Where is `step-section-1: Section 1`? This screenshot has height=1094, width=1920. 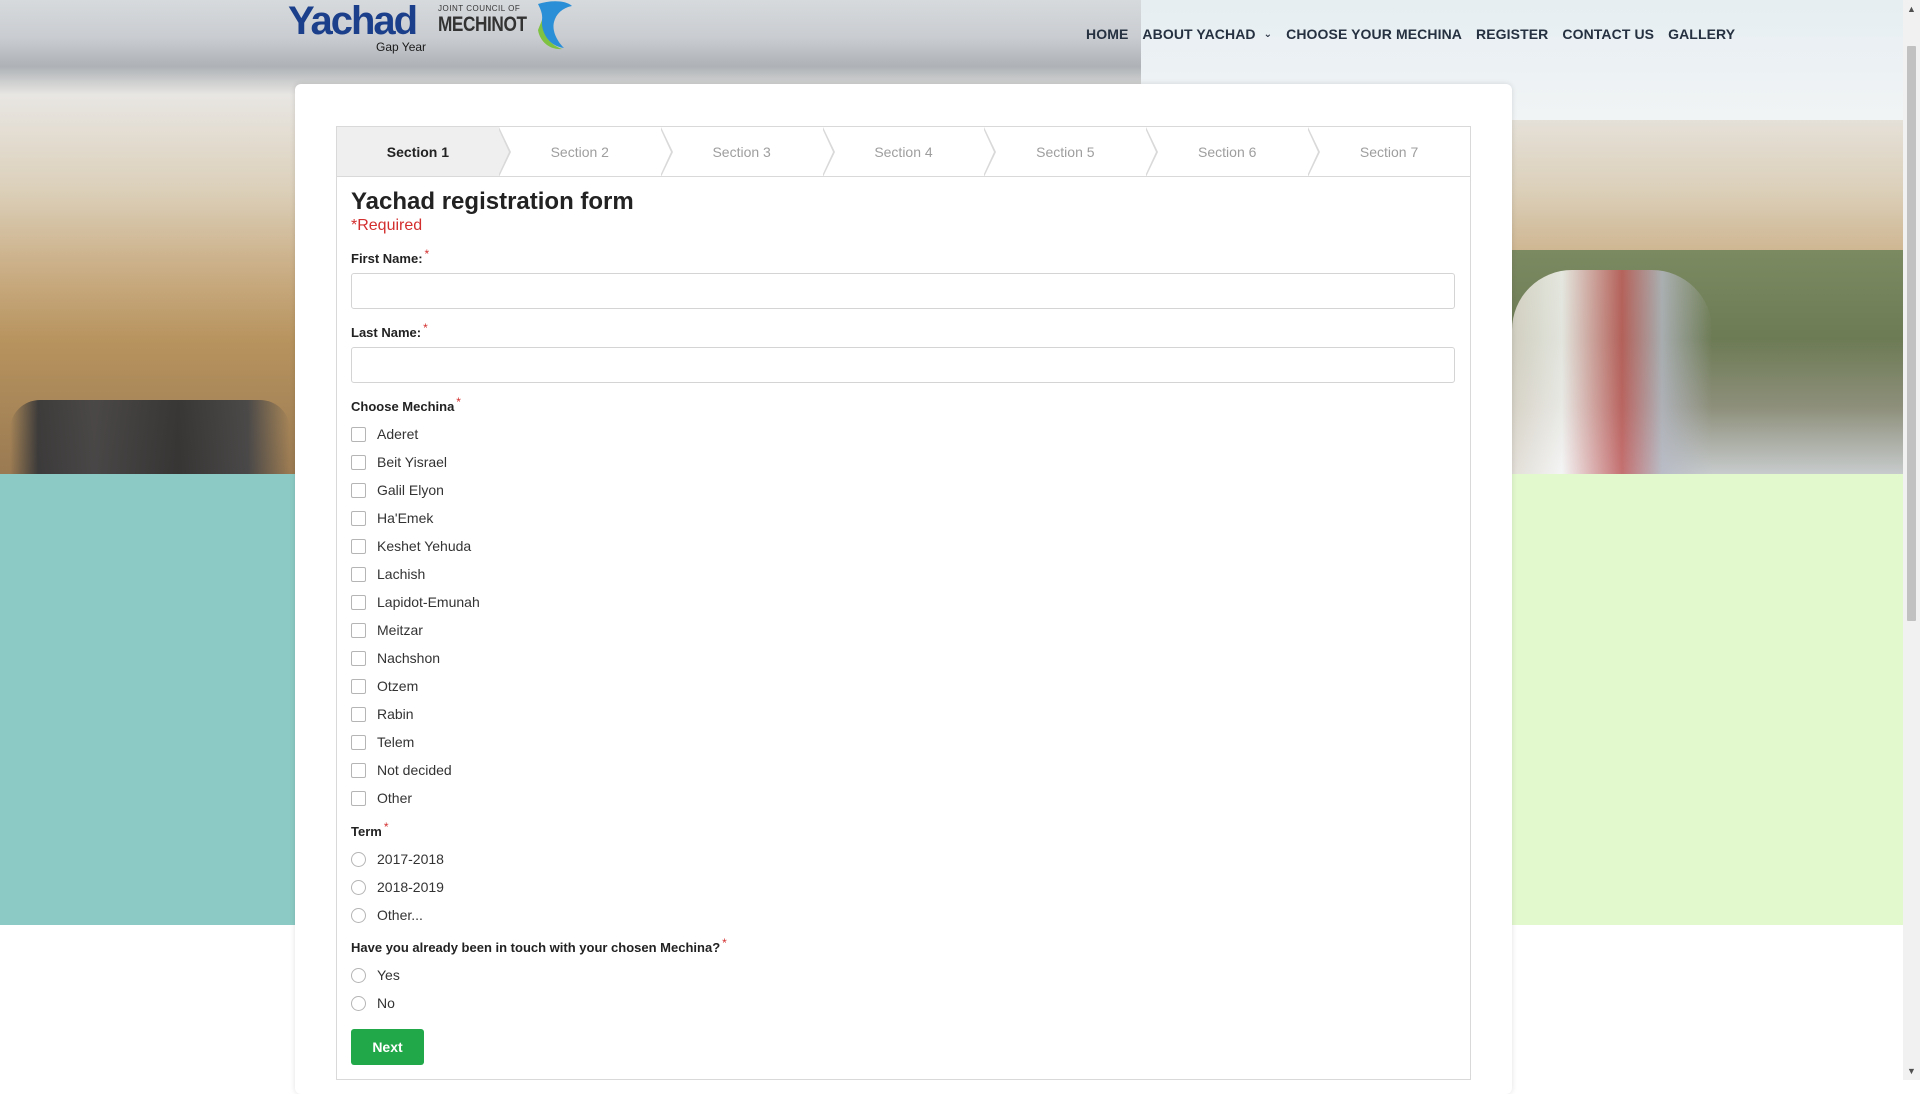 step-section-1: Section 1 is located at coordinates (424, 152).